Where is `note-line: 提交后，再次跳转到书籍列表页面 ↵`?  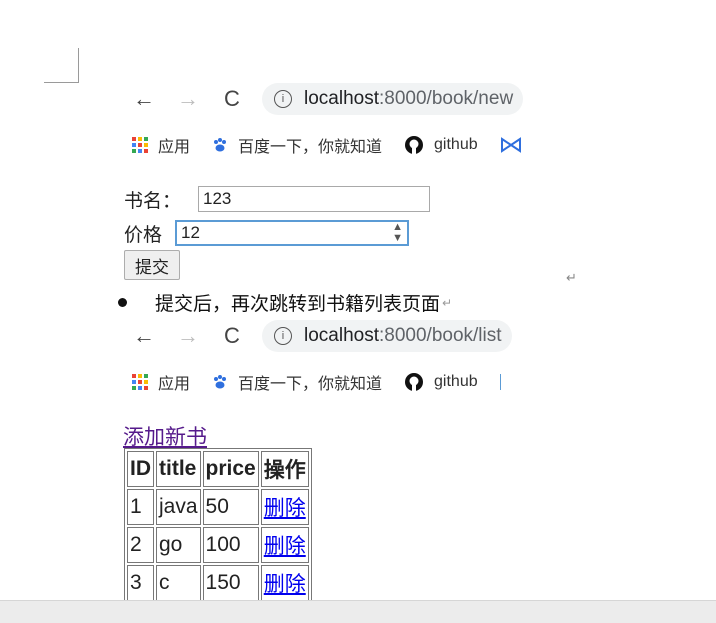
note-line: 提交后，再次跳转到书籍列表页面 ↵ is located at coordinates (285, 302).